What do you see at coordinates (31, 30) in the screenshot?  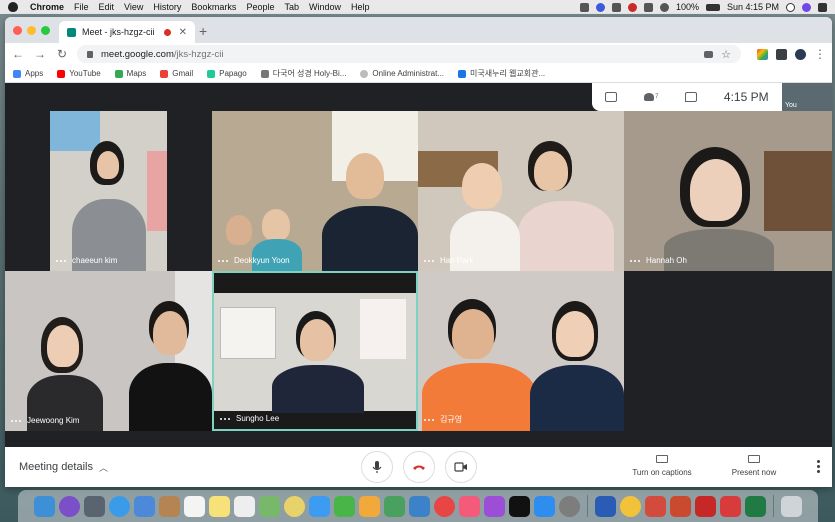 I see `minimize-window-icon` at bounding box center [31, 30].